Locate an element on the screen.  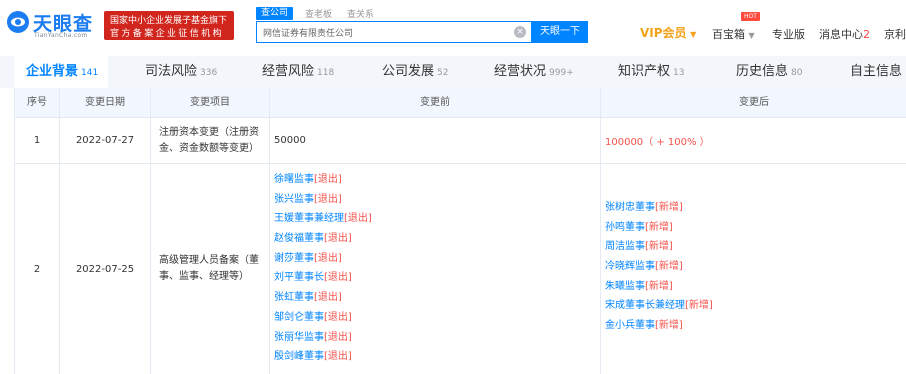
tab-business-status: 经营状况 999+ is located at coordinates (534, 72).